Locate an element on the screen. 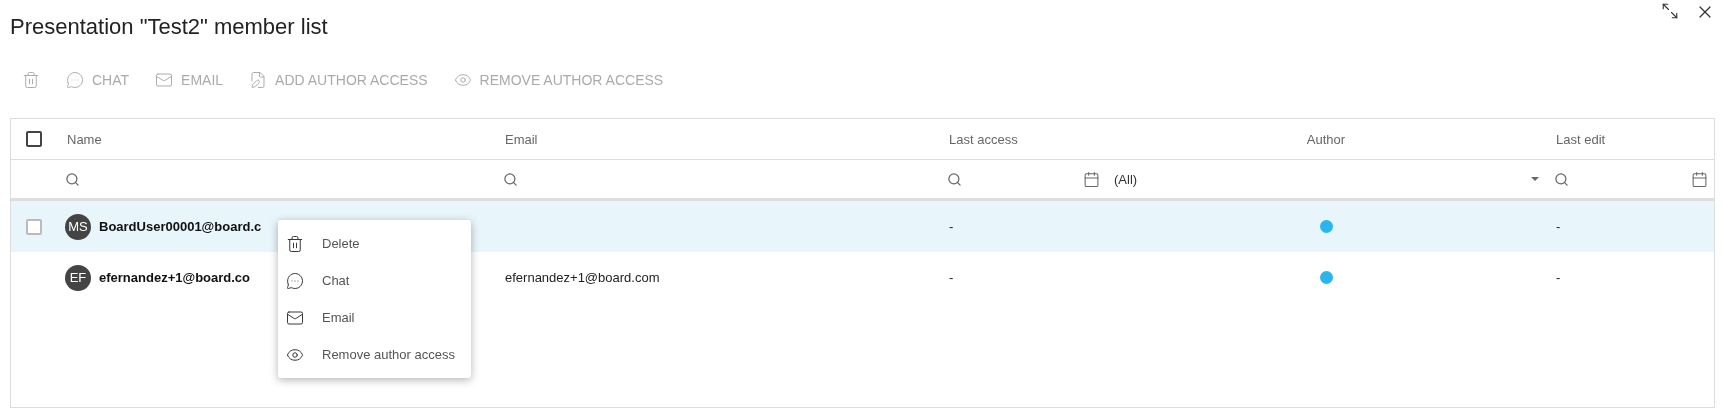 The height and width of the screenshot is (408, 1723). window-title: Presentation "Test2" member list is located at coordinates (169, 27).